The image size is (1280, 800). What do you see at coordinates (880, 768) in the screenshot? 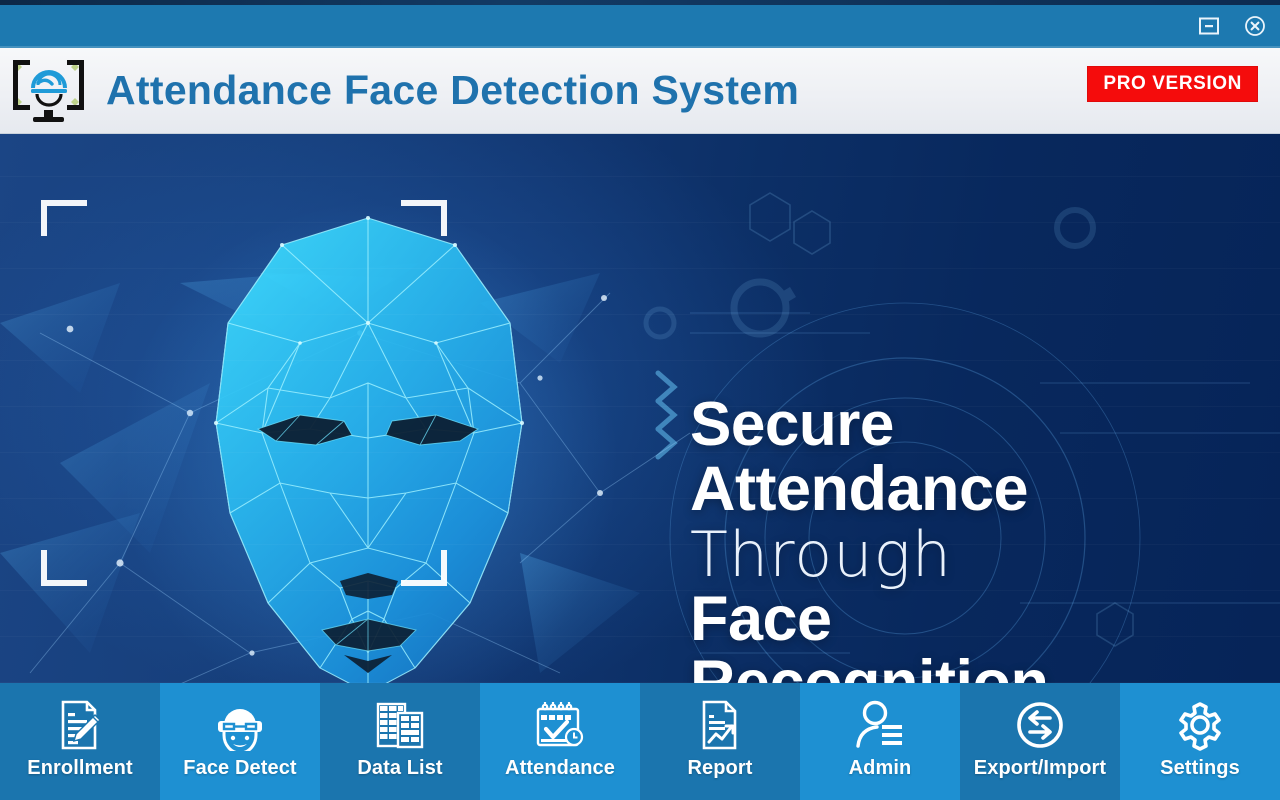
I see `nav-label-admin: Admin` at bounding box center [880, 768].